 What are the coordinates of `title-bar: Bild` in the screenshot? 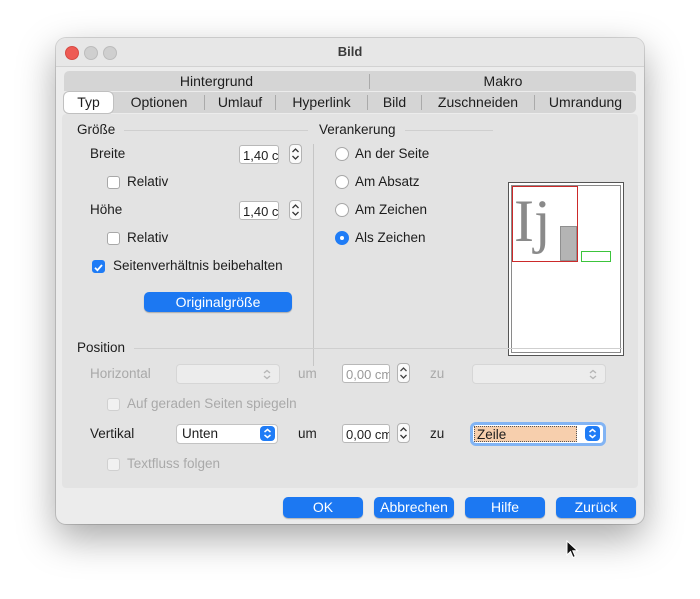 It's located at (350, 52).